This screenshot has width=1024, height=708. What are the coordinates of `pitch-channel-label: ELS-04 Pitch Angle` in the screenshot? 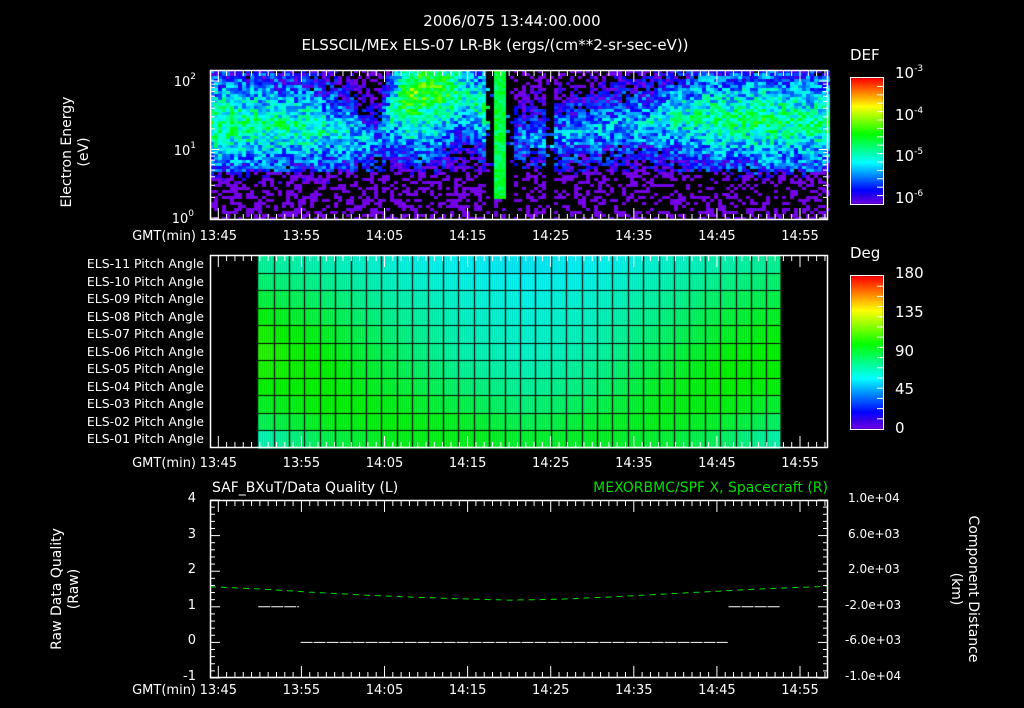 It's located at (145, 386).